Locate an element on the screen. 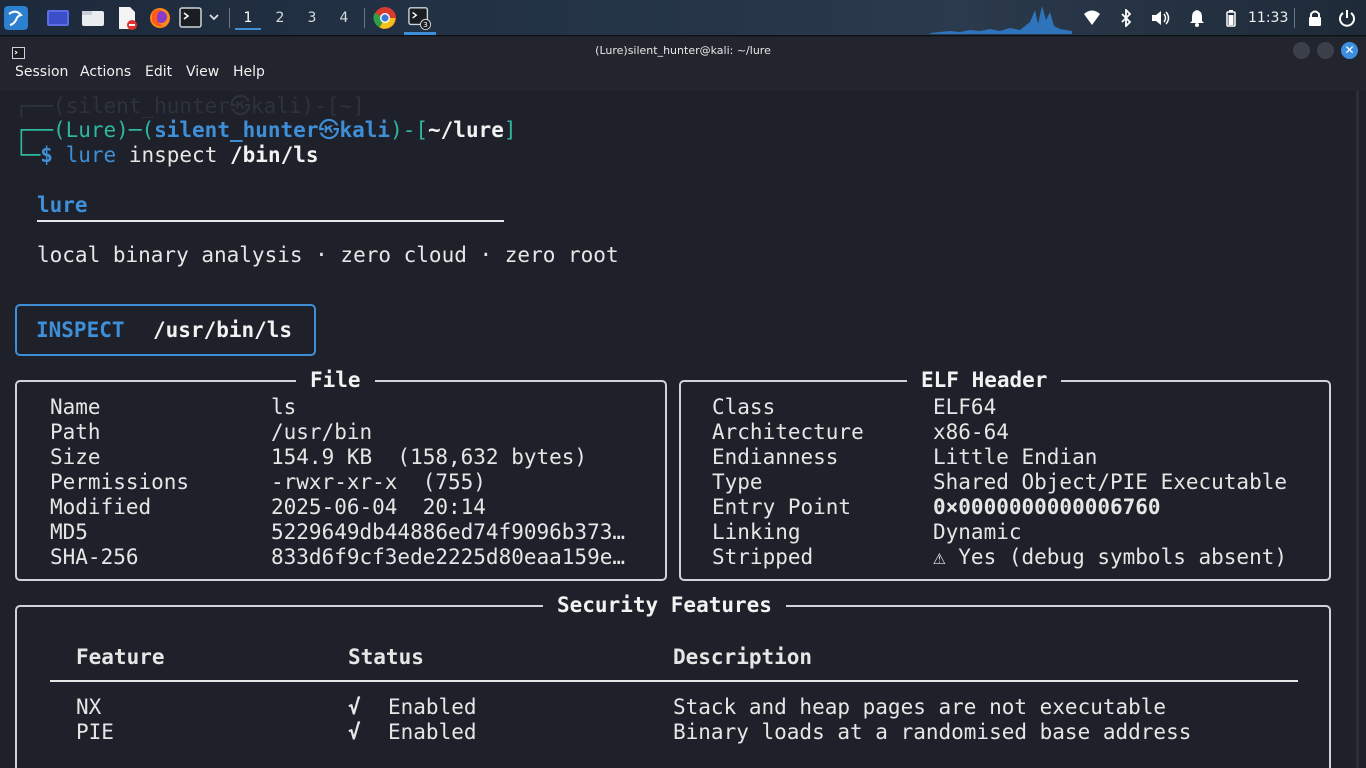  chromium-icon is located at coordinates (385, 18).